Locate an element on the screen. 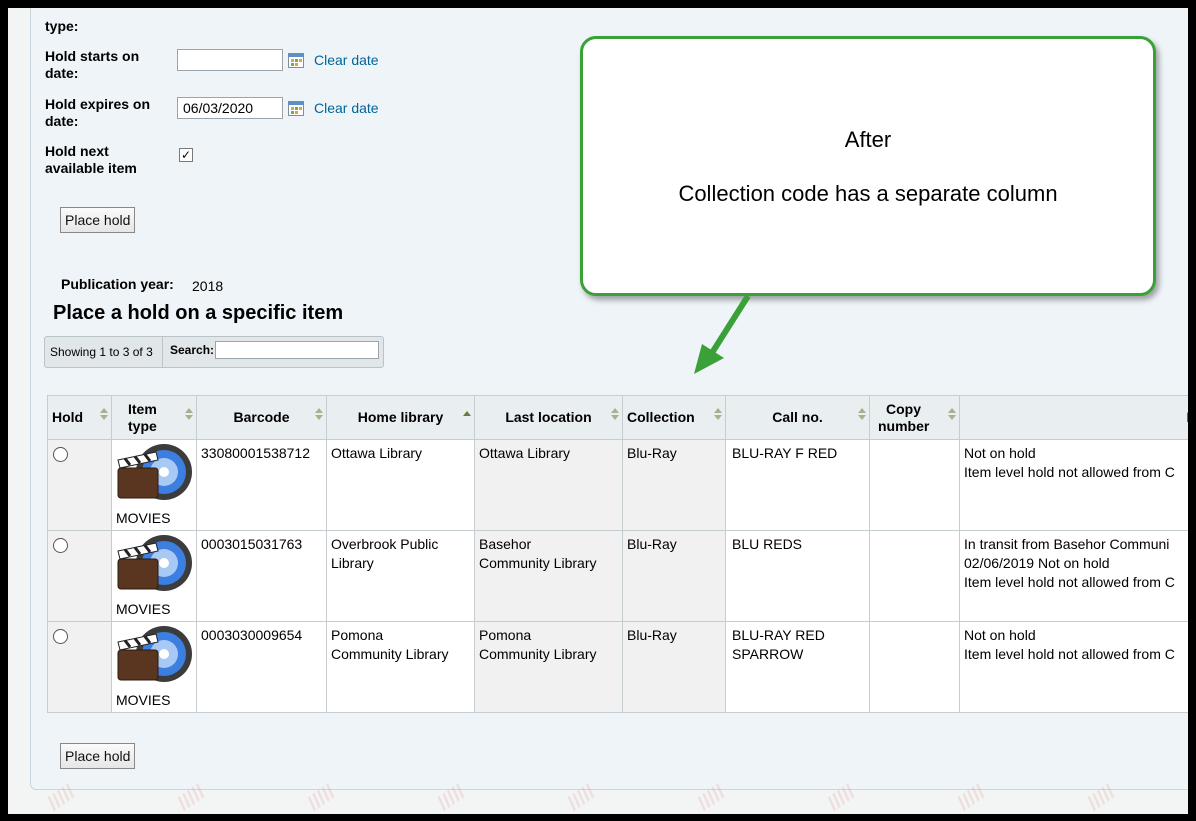  col-copy-number: Copy number is located at coordinates (914, 417).